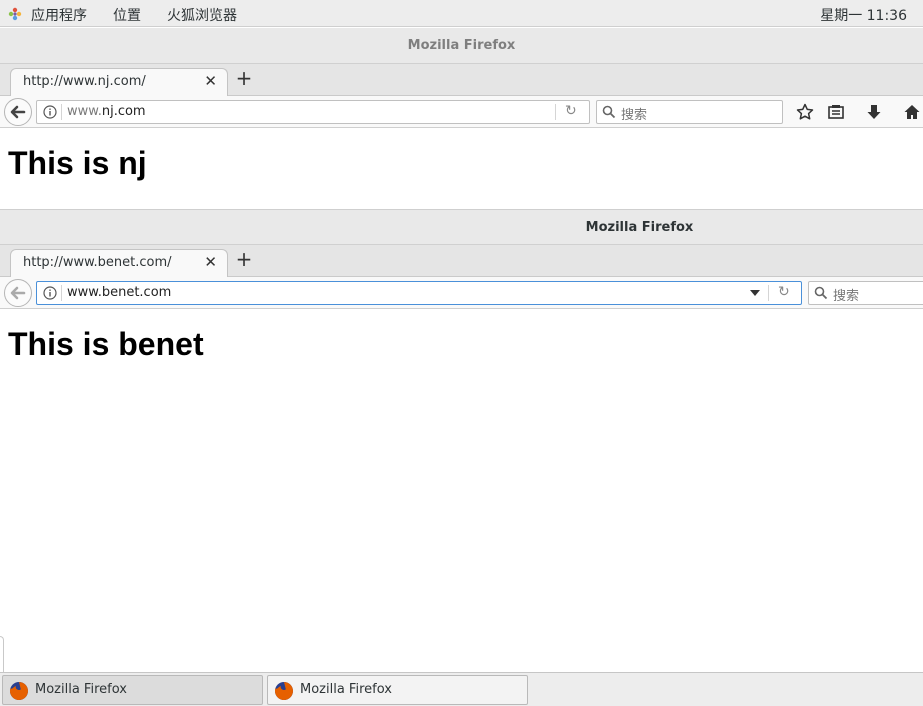  I want to click on tab-benet: http://www.benet.com/ ✕, so click(119, 263).